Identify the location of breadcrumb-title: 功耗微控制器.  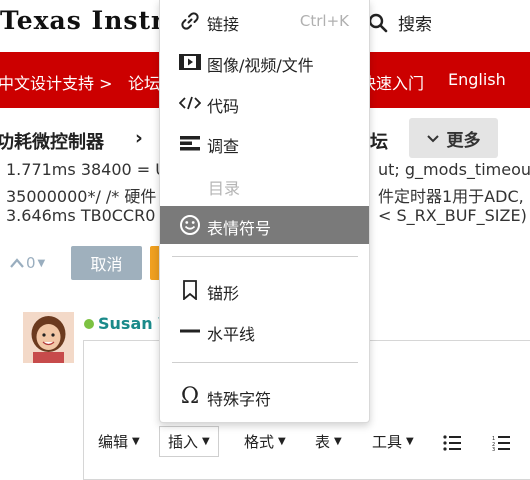
(52, 141).